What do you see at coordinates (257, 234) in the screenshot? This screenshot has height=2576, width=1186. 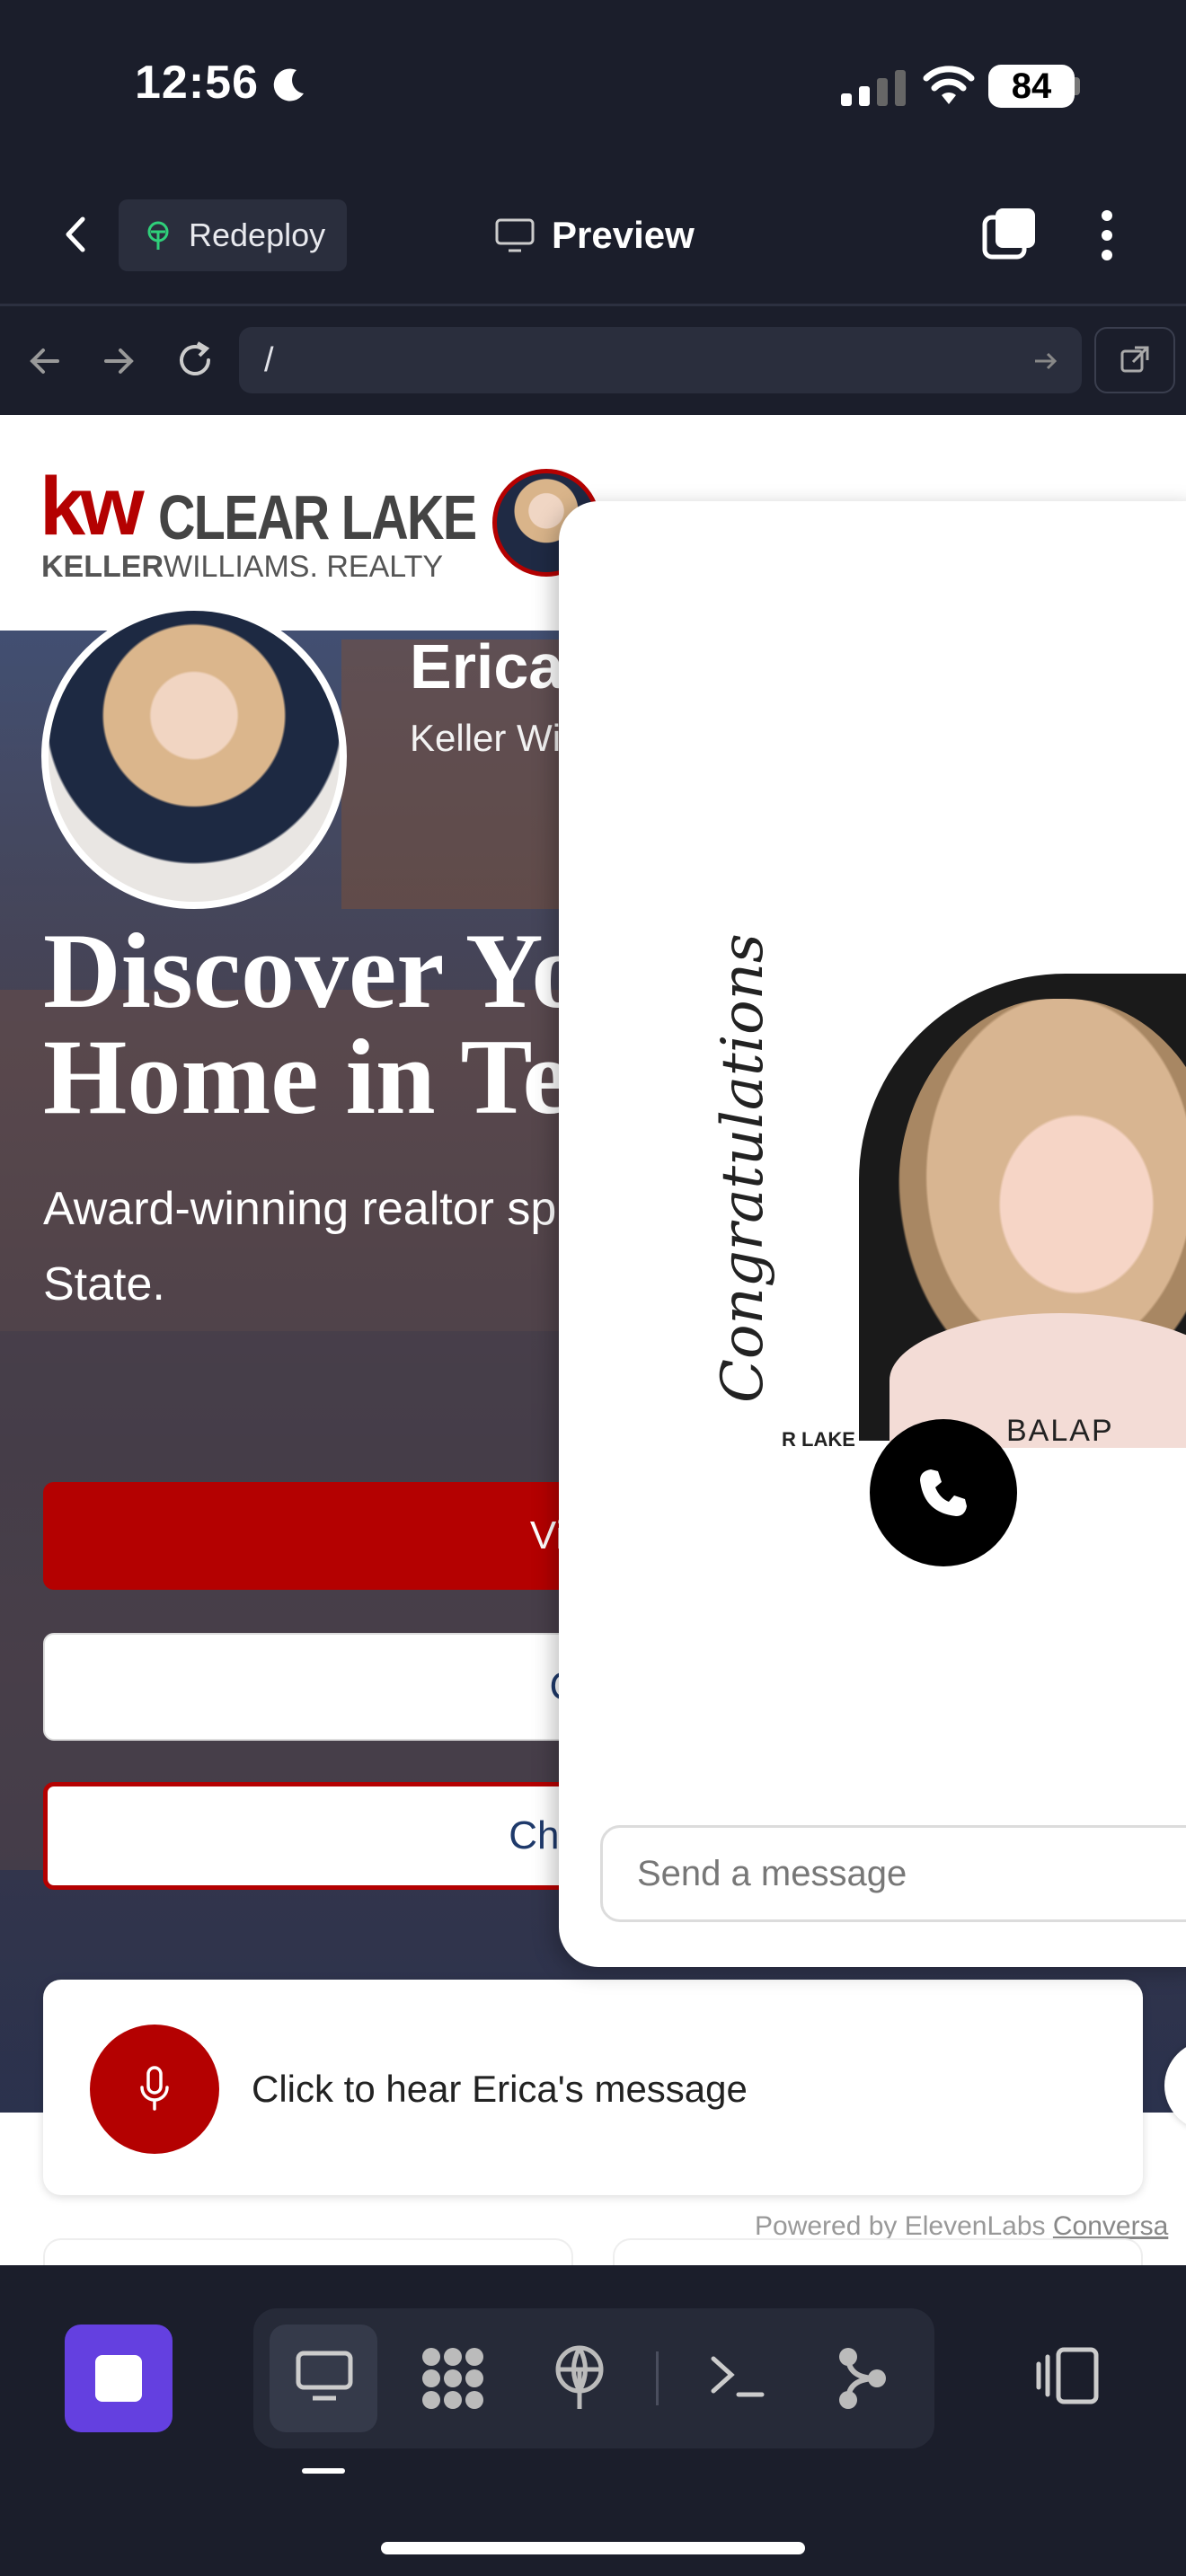 I see `redeploy-label: Redeploy` at bounding box center [257, 234].